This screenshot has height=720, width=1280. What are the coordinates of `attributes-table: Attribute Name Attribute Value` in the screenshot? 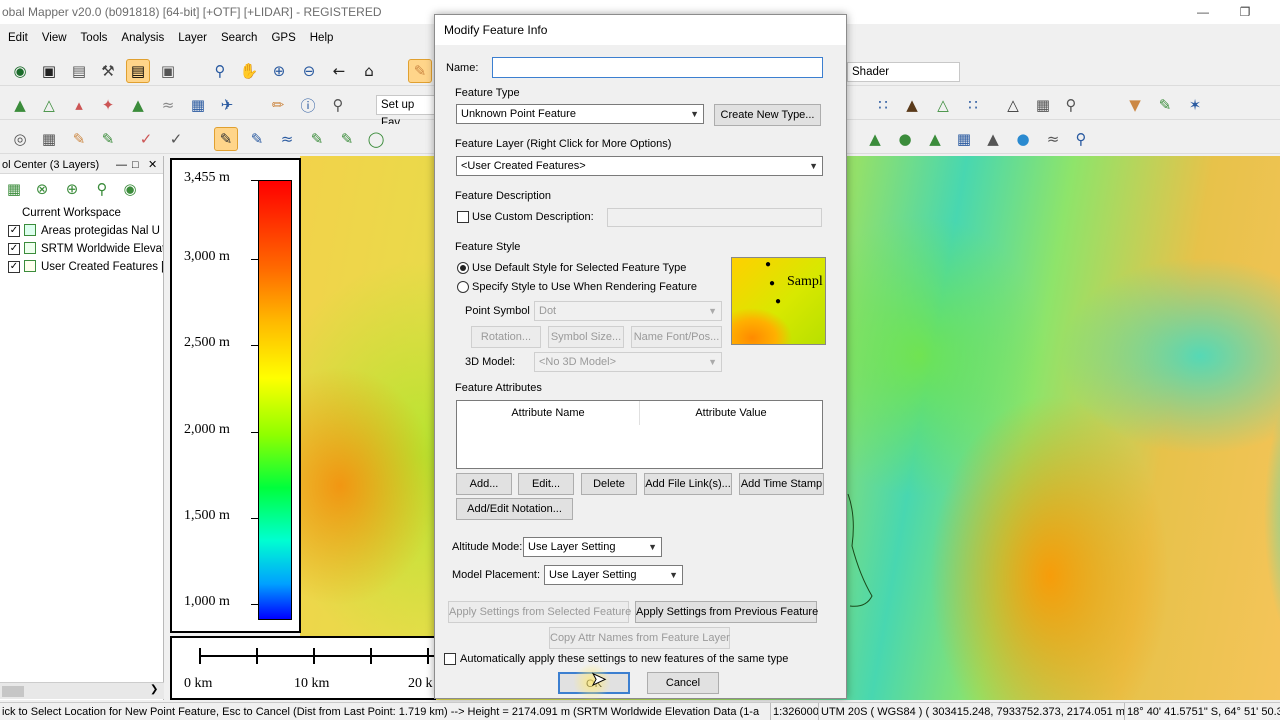 It's located at (639, 434).